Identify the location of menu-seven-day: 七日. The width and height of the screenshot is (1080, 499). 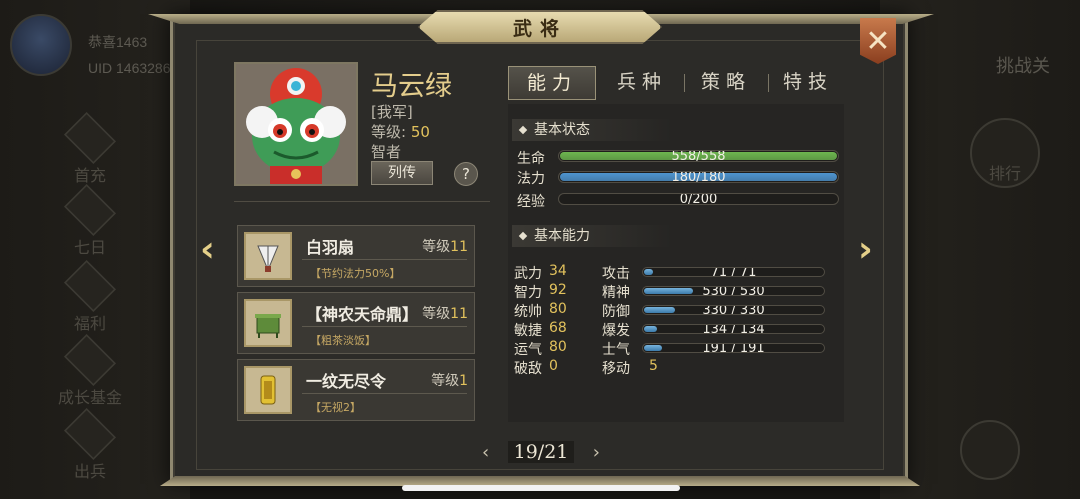
(90, 220).